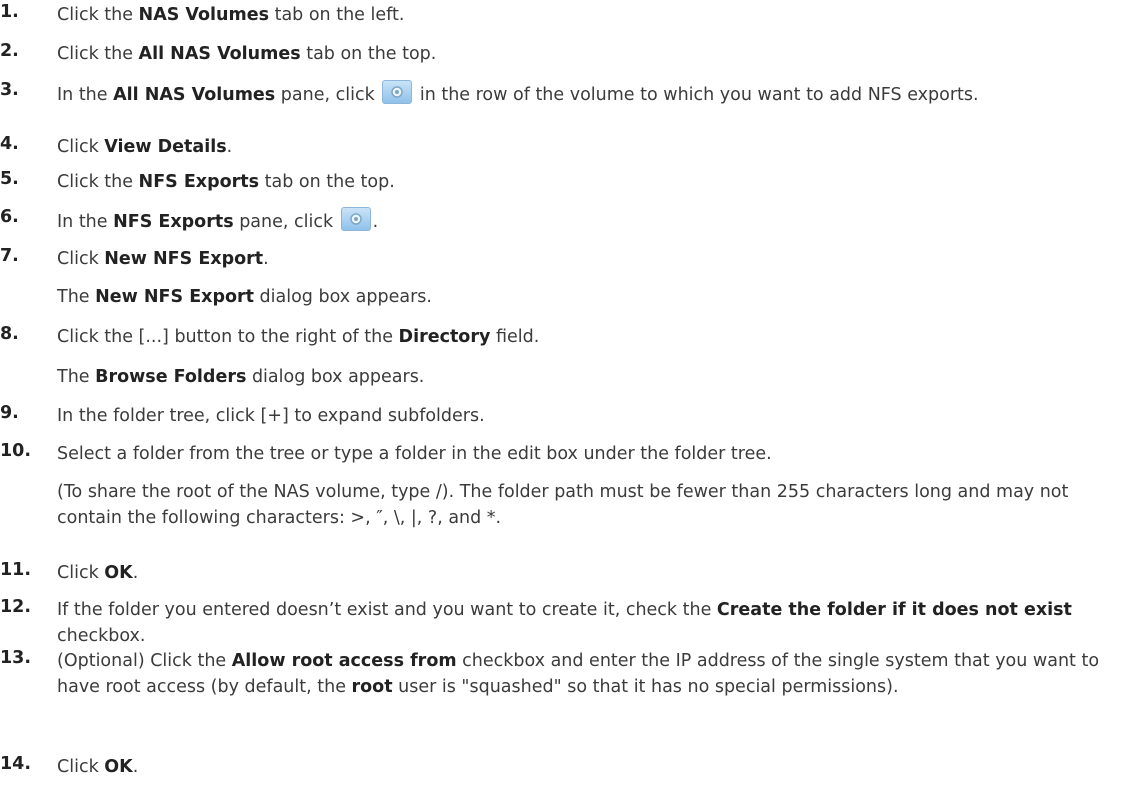 The height and width of the screenshot is (799, 1148). What do you see at coordinates (165, 147) in the screenshot?
I see `ui-term: View Details` at bounding box center [165, 147].